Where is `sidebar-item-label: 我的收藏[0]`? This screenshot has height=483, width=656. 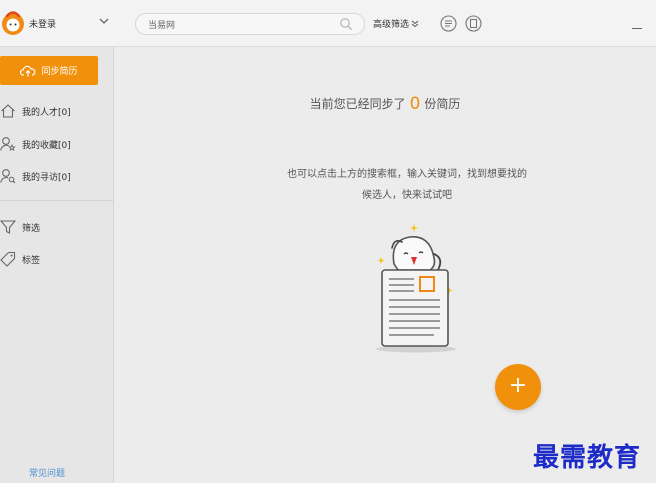
sidebar-item-label: 我的收藏[0] is located at coordinates (46, 145).